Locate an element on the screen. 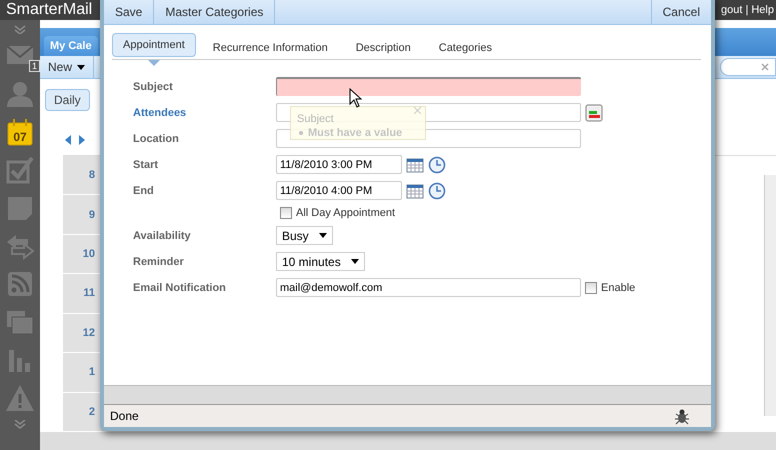  hour-label: 2 is located at coordinates (91, 412).